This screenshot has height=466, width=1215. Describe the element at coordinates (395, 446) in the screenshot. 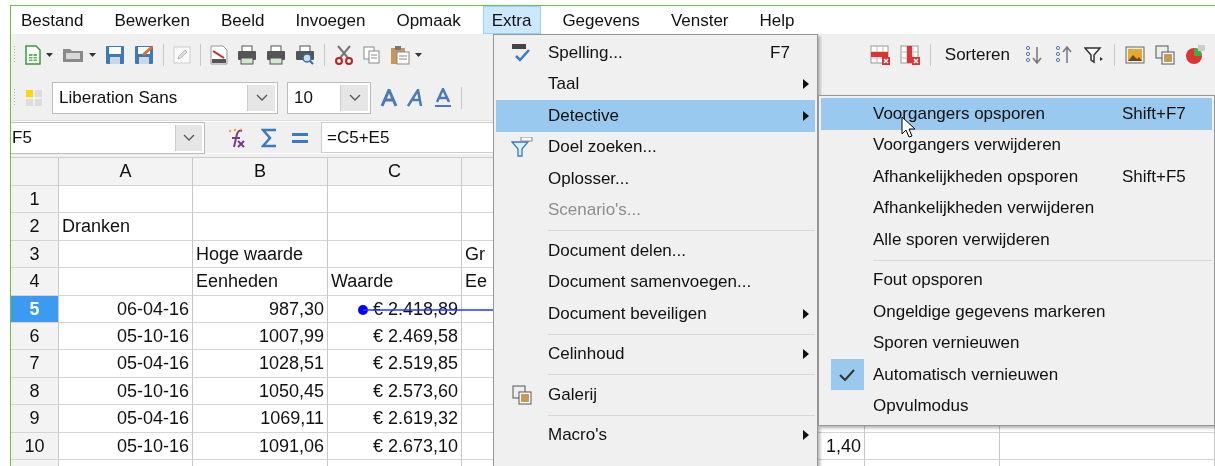

I see `table-cell: € 2.673,10` at that location.